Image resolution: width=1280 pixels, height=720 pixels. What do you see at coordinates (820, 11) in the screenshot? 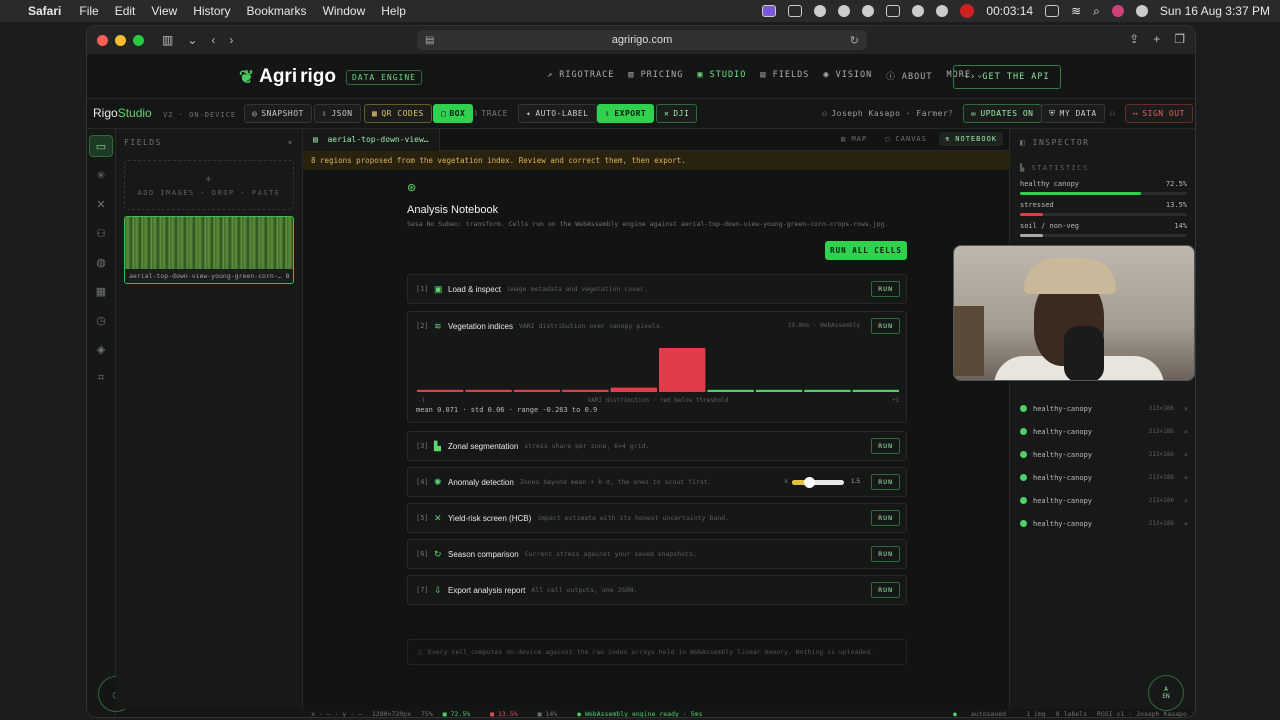
I see `moon-icon` at bounding box center [820, 11].